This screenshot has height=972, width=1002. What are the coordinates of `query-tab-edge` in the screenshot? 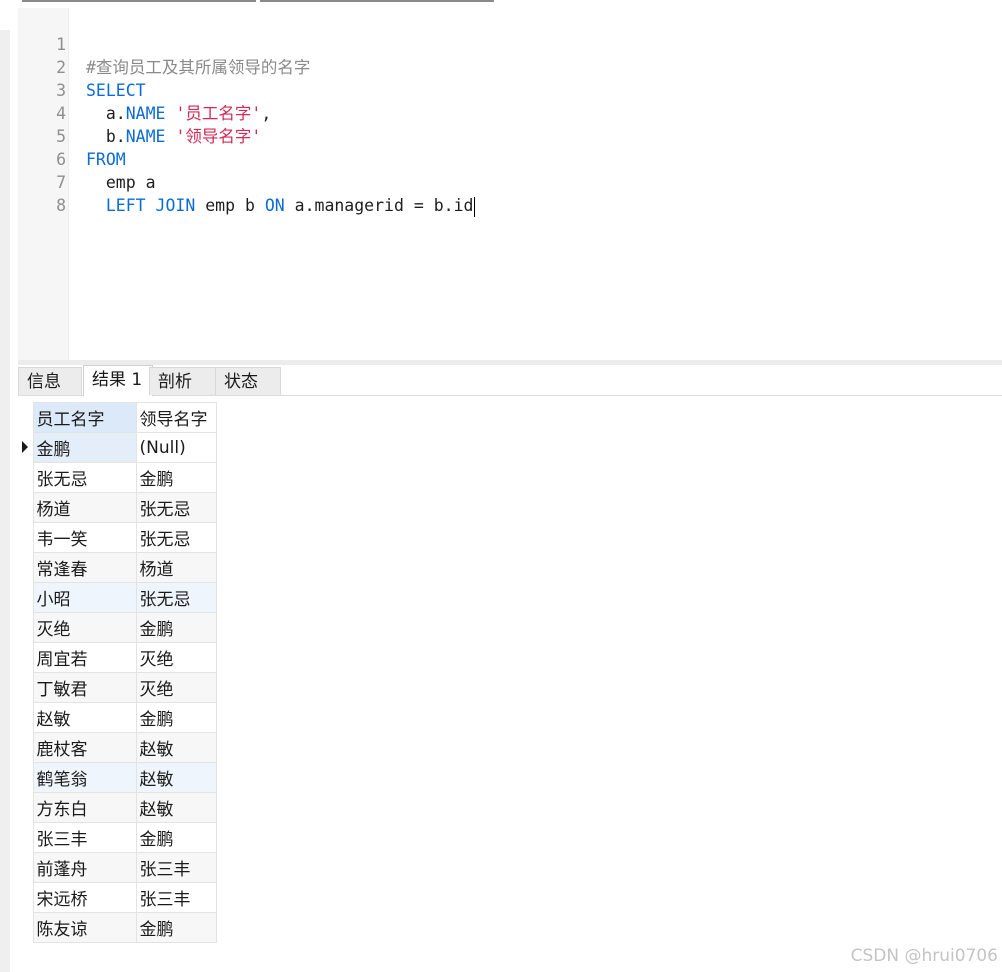 It's located at (139, 1).